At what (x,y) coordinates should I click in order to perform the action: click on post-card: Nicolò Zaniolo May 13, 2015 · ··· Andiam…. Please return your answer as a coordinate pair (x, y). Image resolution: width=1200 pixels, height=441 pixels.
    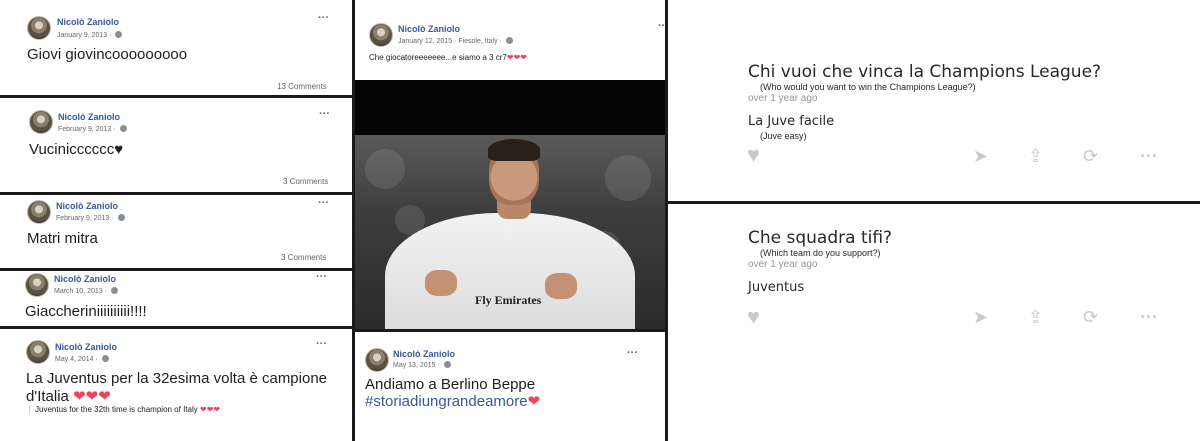
    Looking at the image, I should click on (510, 386).